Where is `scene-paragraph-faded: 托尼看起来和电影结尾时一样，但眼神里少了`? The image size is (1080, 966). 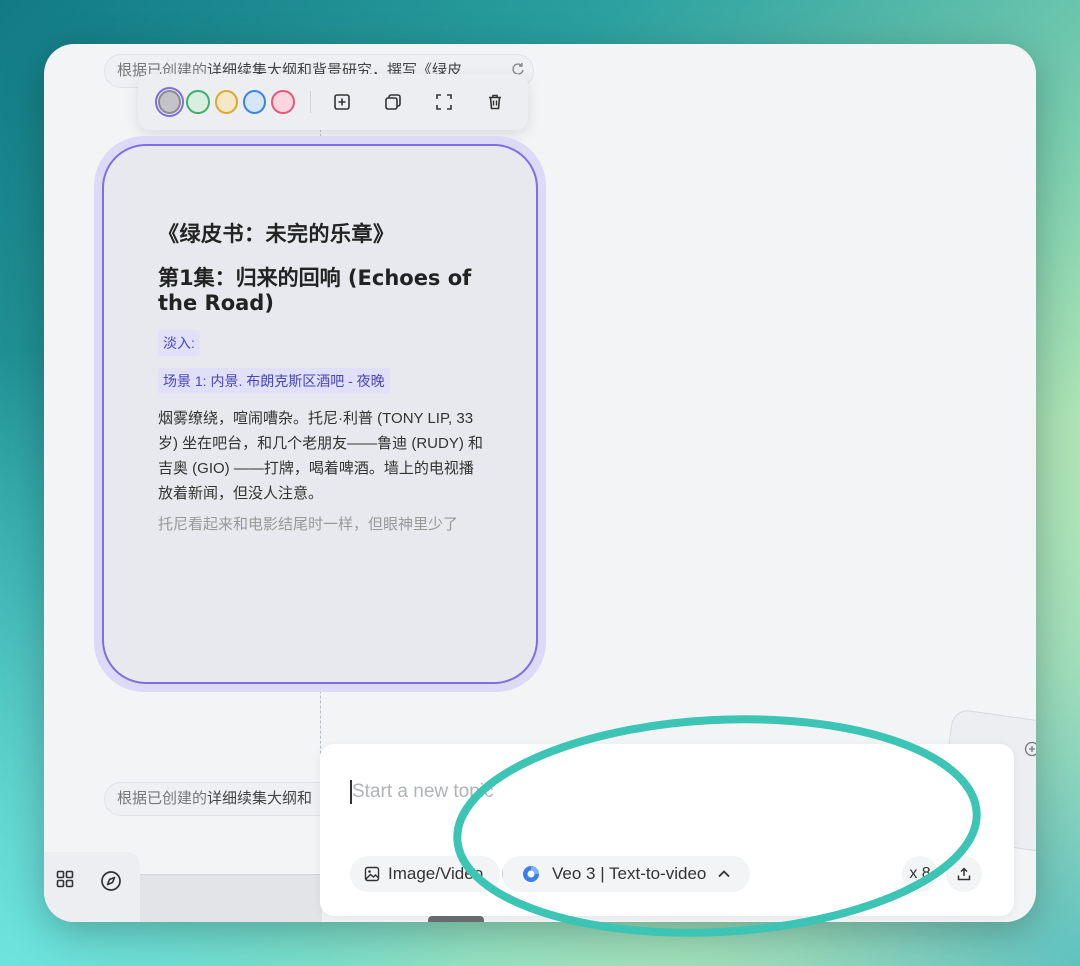 scene-paragraph-faded: 托尼看起来和电影结尾时一样，但眼神里少了 is located at coordinates (308, 524).